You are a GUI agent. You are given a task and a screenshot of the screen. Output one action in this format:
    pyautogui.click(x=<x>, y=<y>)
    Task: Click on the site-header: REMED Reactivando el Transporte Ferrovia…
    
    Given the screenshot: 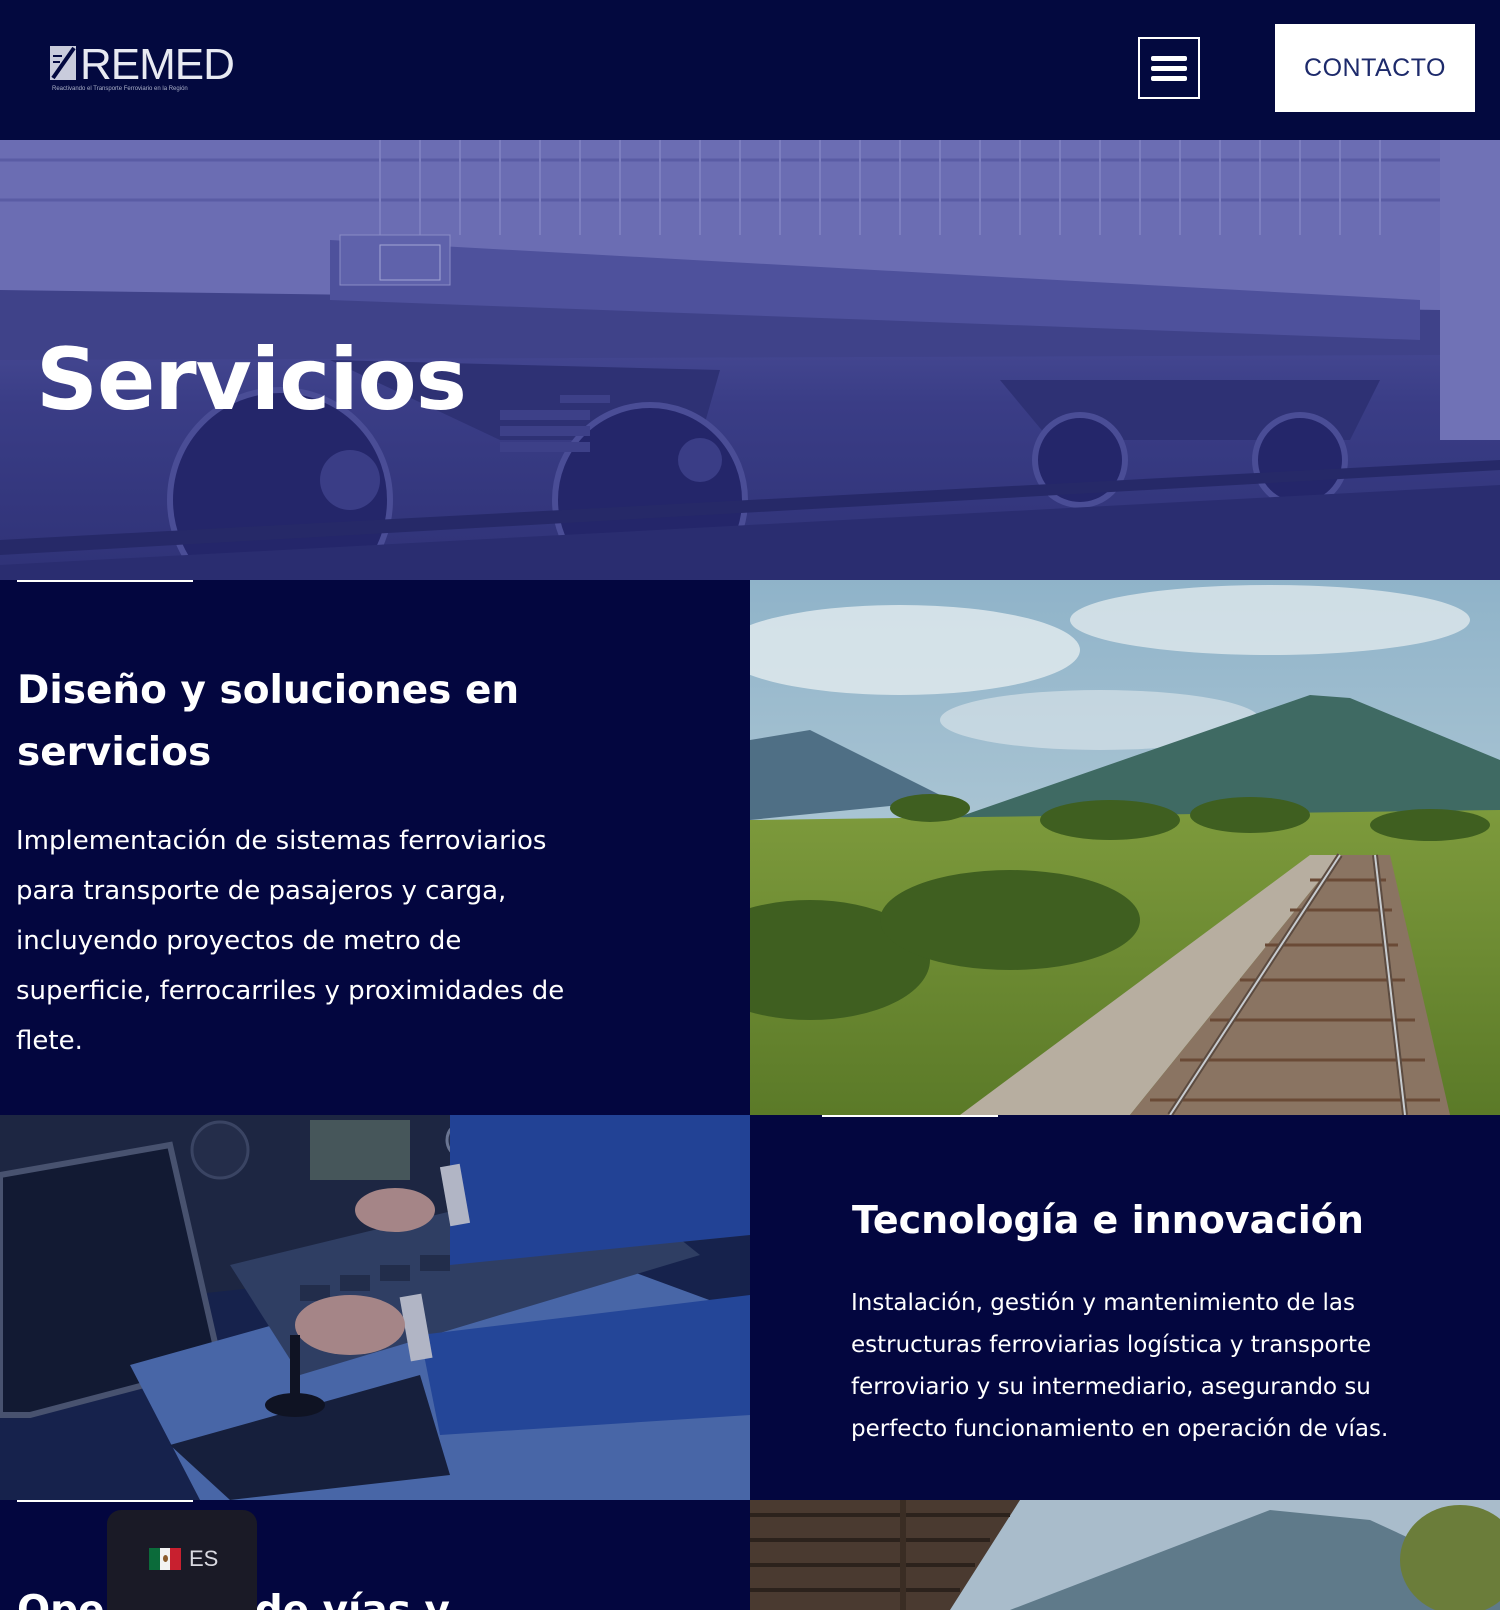 What is the action you would take?
    pyautogui.click(x=750, y=70)
    